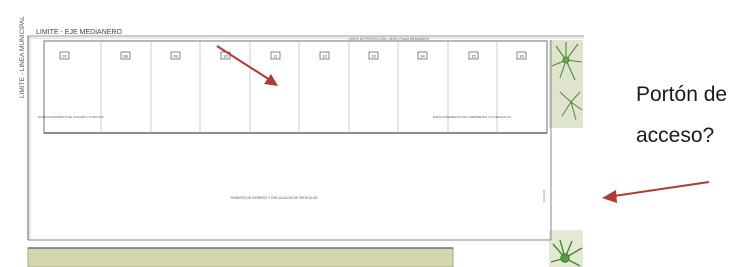 The height and width of the screenshot is (267, 755). I want to click on bottom-building-band, so click(240, 257).